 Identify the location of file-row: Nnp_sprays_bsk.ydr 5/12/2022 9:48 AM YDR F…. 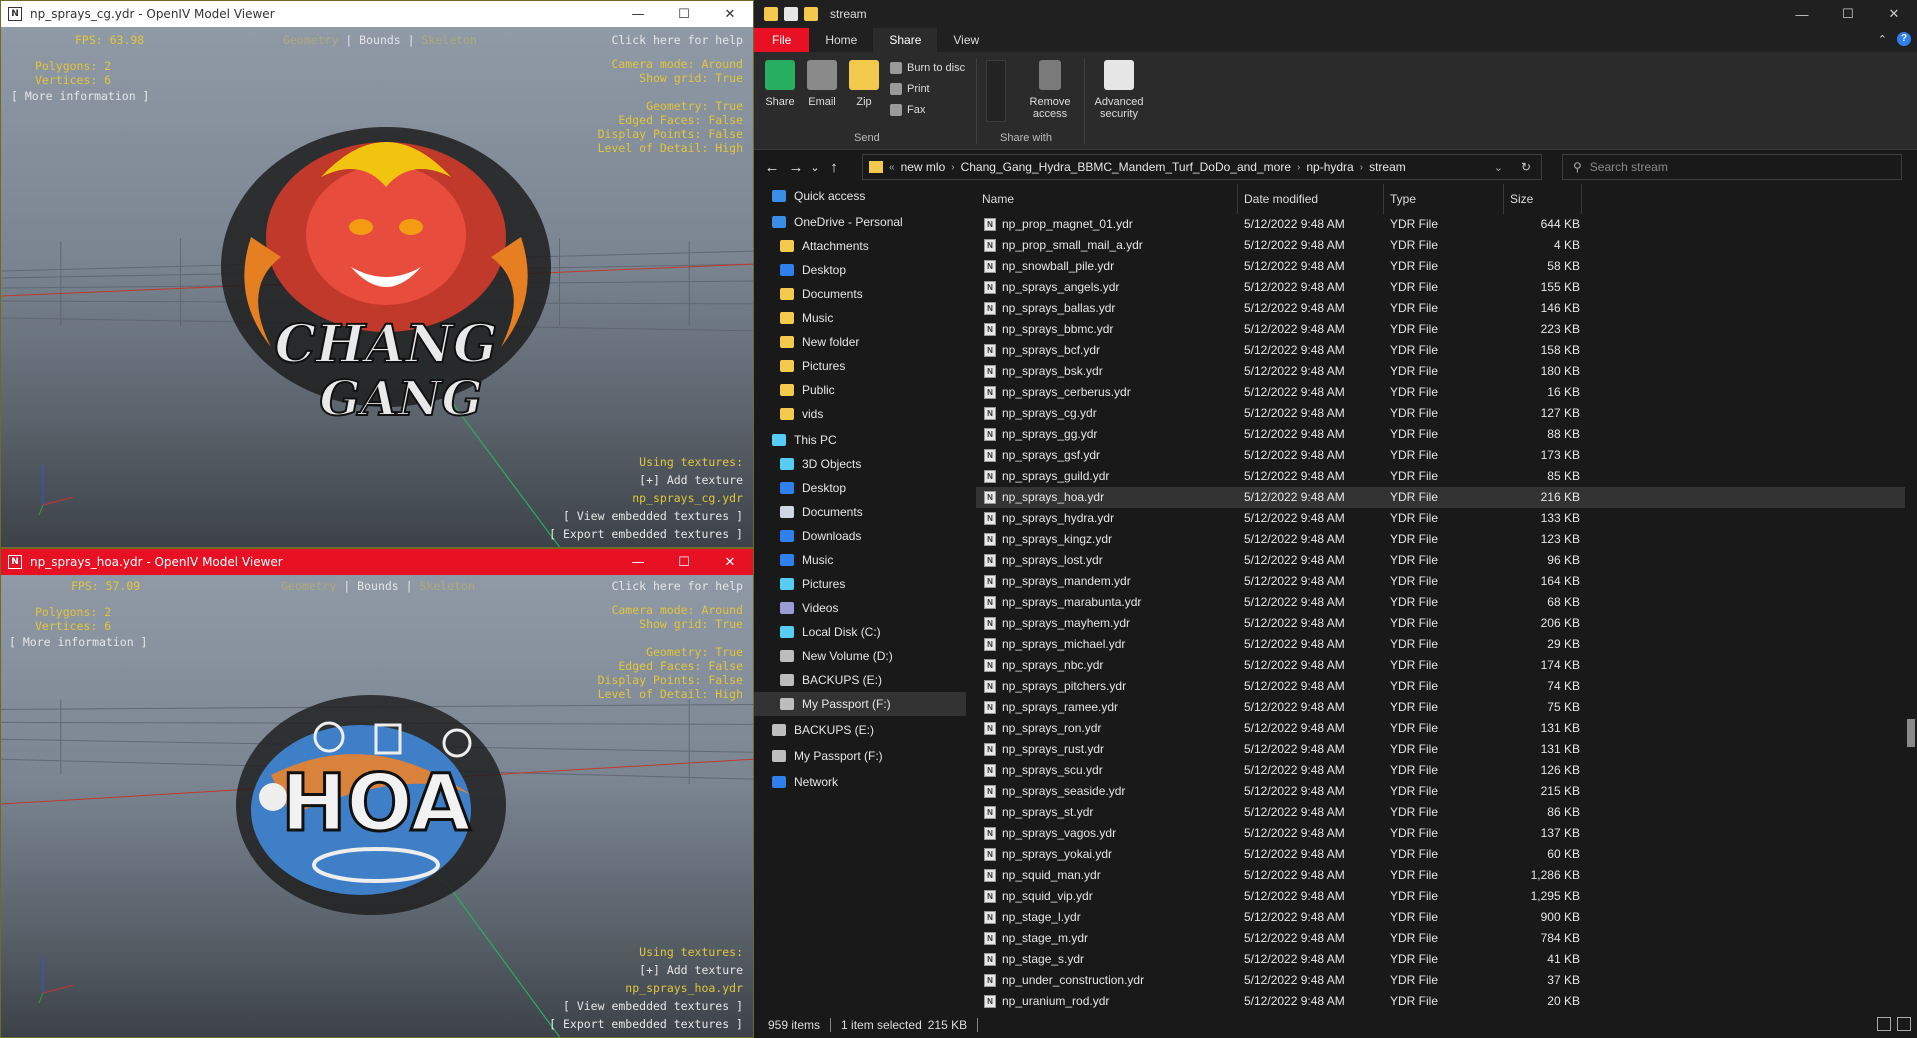
(1440, 371).